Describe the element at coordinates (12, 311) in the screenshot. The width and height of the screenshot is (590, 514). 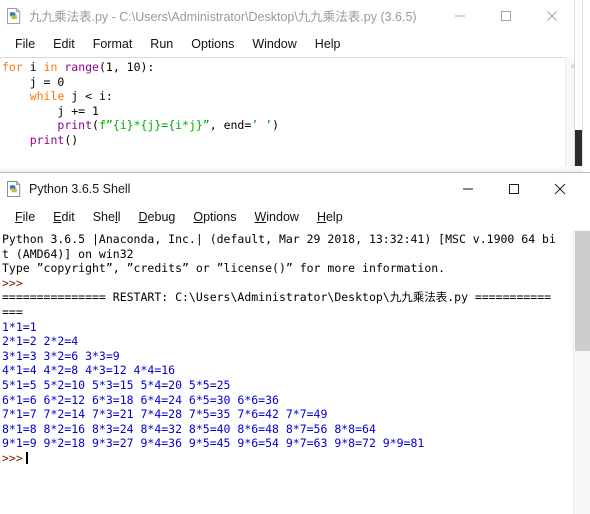
I see `shell-line: ===` at that location.